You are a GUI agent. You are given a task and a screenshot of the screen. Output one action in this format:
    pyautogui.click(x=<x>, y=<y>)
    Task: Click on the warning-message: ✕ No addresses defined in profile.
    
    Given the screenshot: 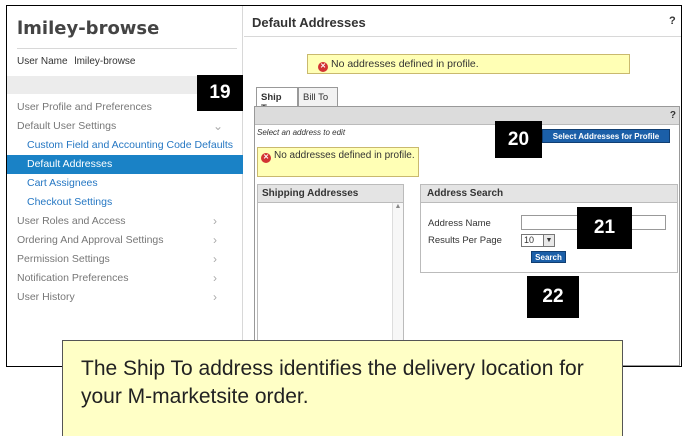 What is the action you would take?
    pyautogui.click(x=468, y=64)
    